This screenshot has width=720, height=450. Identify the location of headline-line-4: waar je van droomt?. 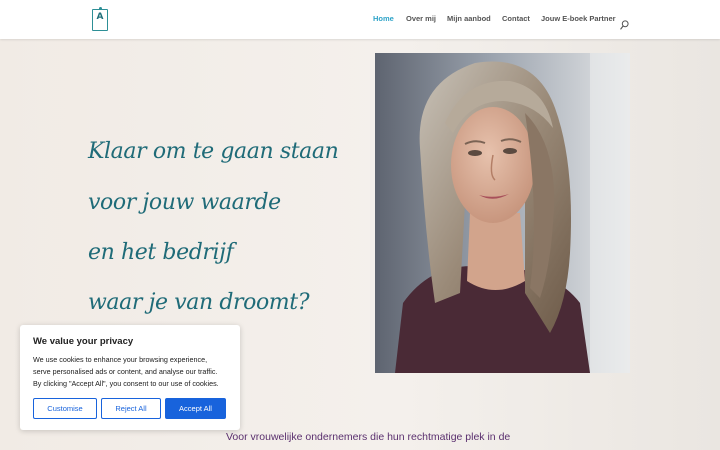
(199, 302).